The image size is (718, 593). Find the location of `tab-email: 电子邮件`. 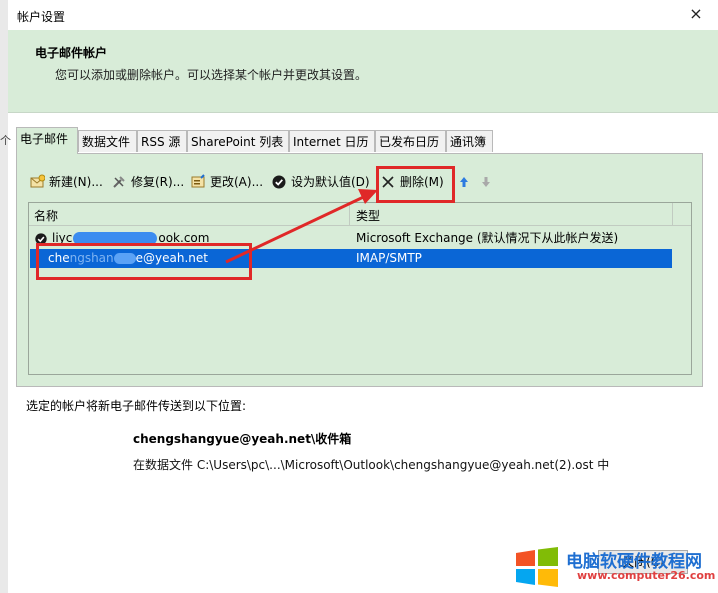

tab-email: 电子邮件 is located at coordinates (47, 140).